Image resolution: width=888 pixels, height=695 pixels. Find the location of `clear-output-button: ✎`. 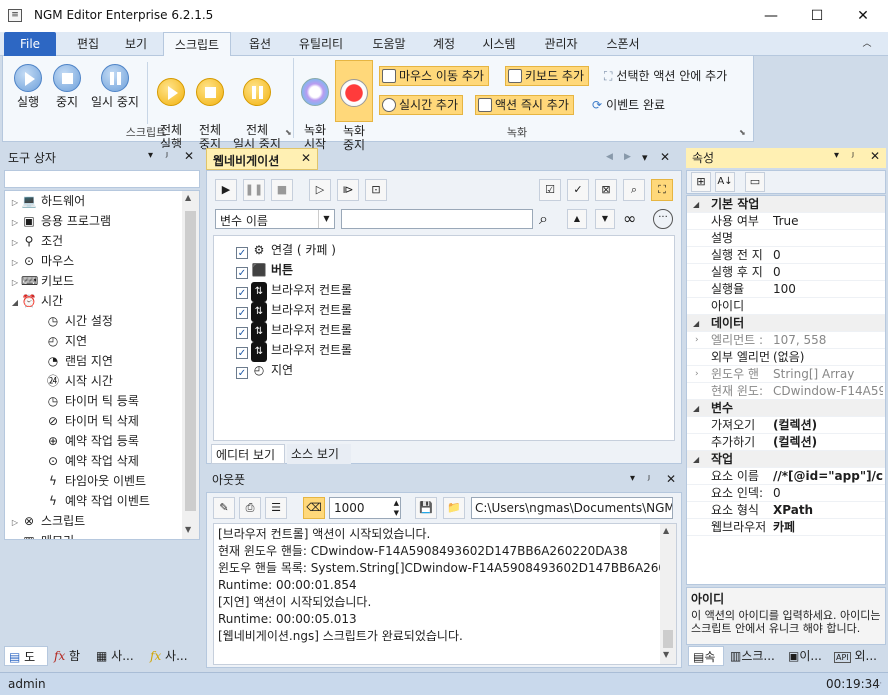

clear-output-button: ✎ is located at coordinates (224, 508).